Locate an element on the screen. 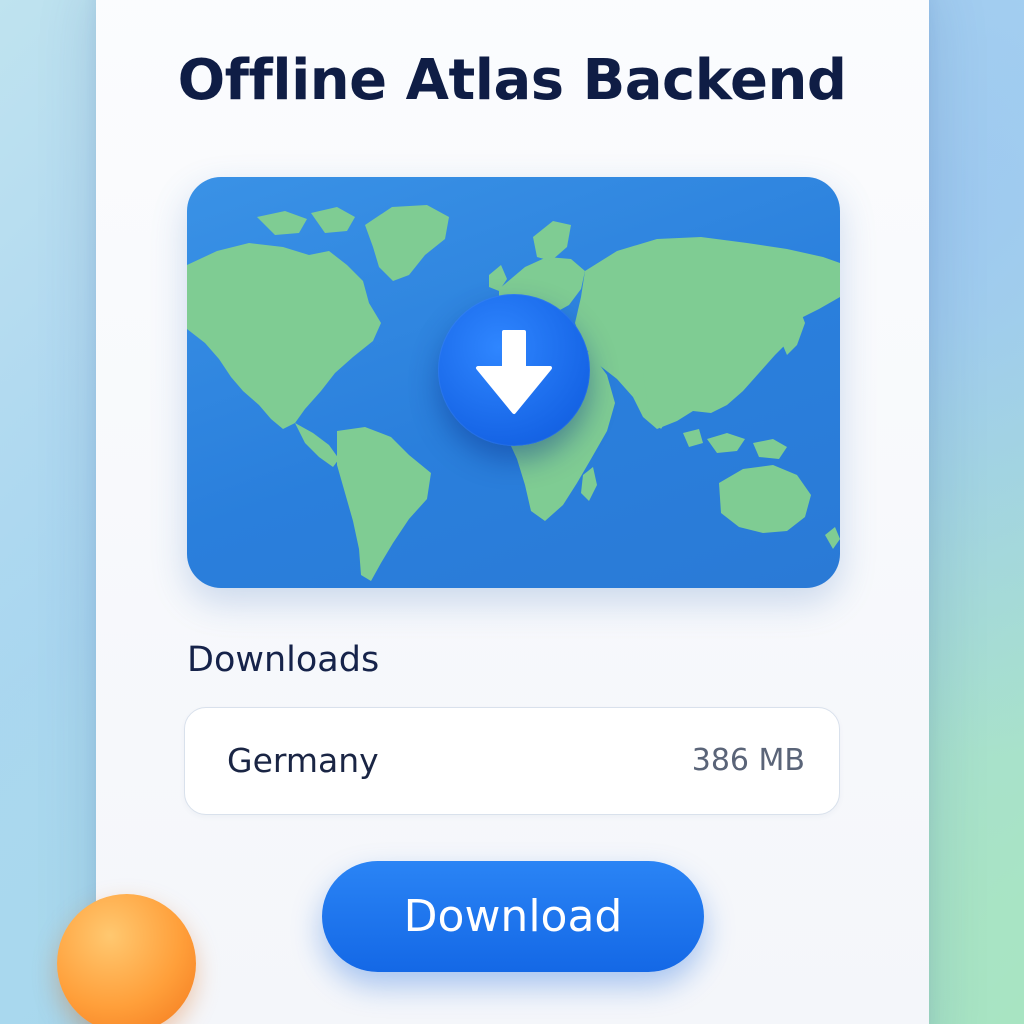 The image size is (1024, 1024). download-item-germany: Germany 386 MB is located at coordinates (512, 761).